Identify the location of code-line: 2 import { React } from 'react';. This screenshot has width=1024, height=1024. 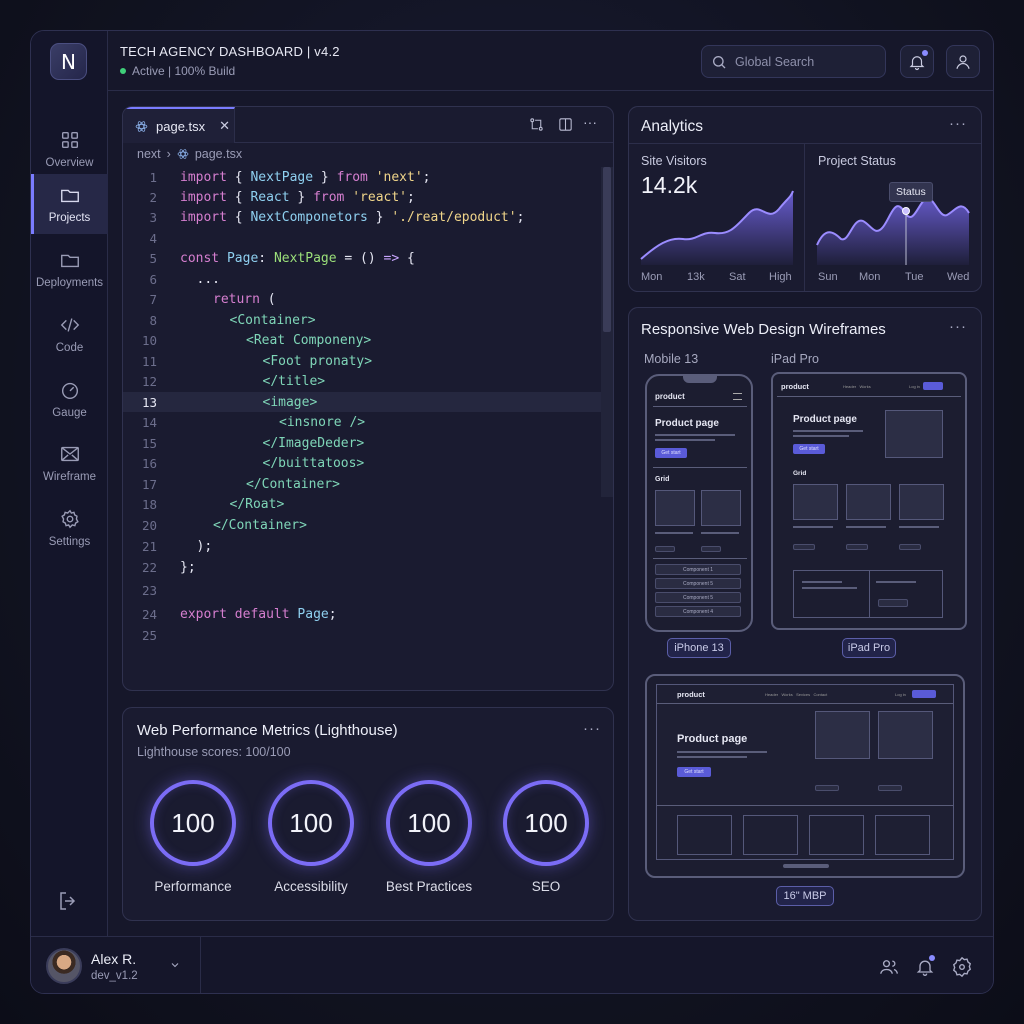
(368, 197).